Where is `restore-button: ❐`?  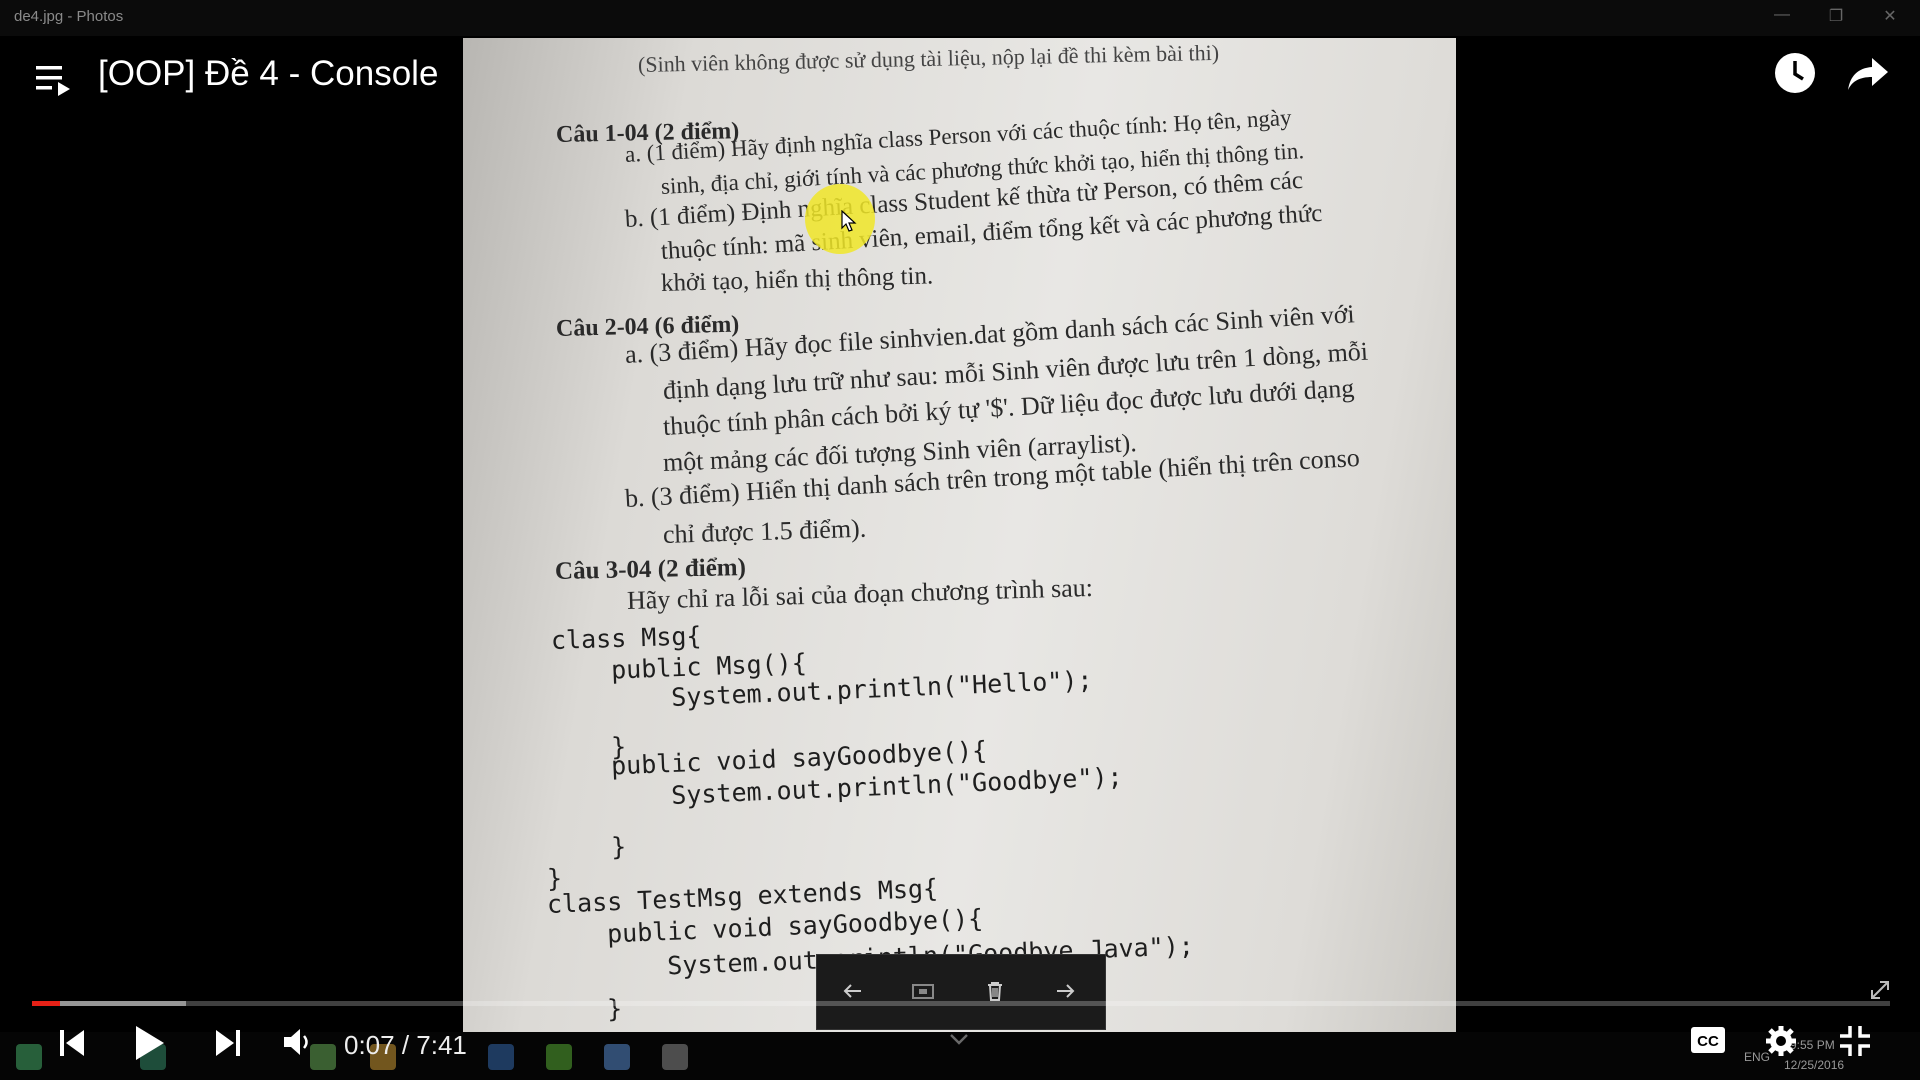 restore-button: ❐ is located at coordinates (1836, 16).